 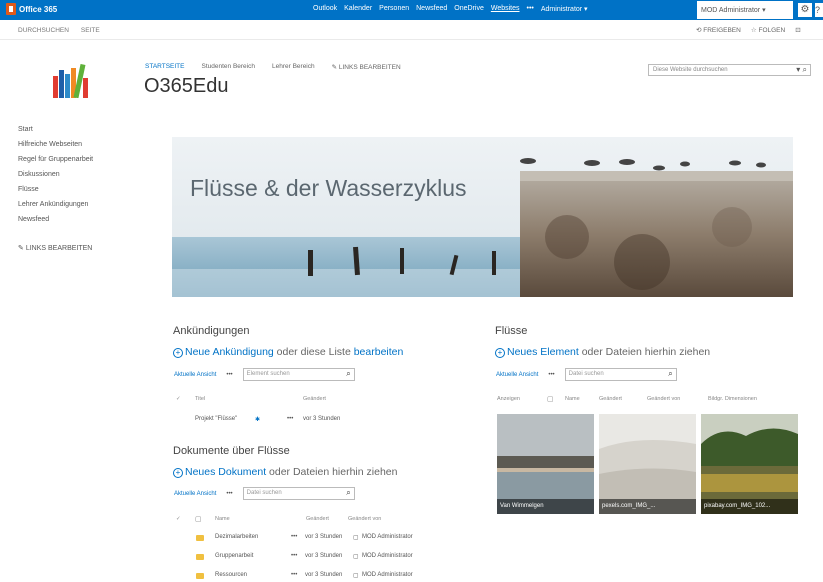 What do you see at coordinates (200, 399) in the screenshot?
I see `announcements-col-title: Titel` at bounding box center [200, 399].